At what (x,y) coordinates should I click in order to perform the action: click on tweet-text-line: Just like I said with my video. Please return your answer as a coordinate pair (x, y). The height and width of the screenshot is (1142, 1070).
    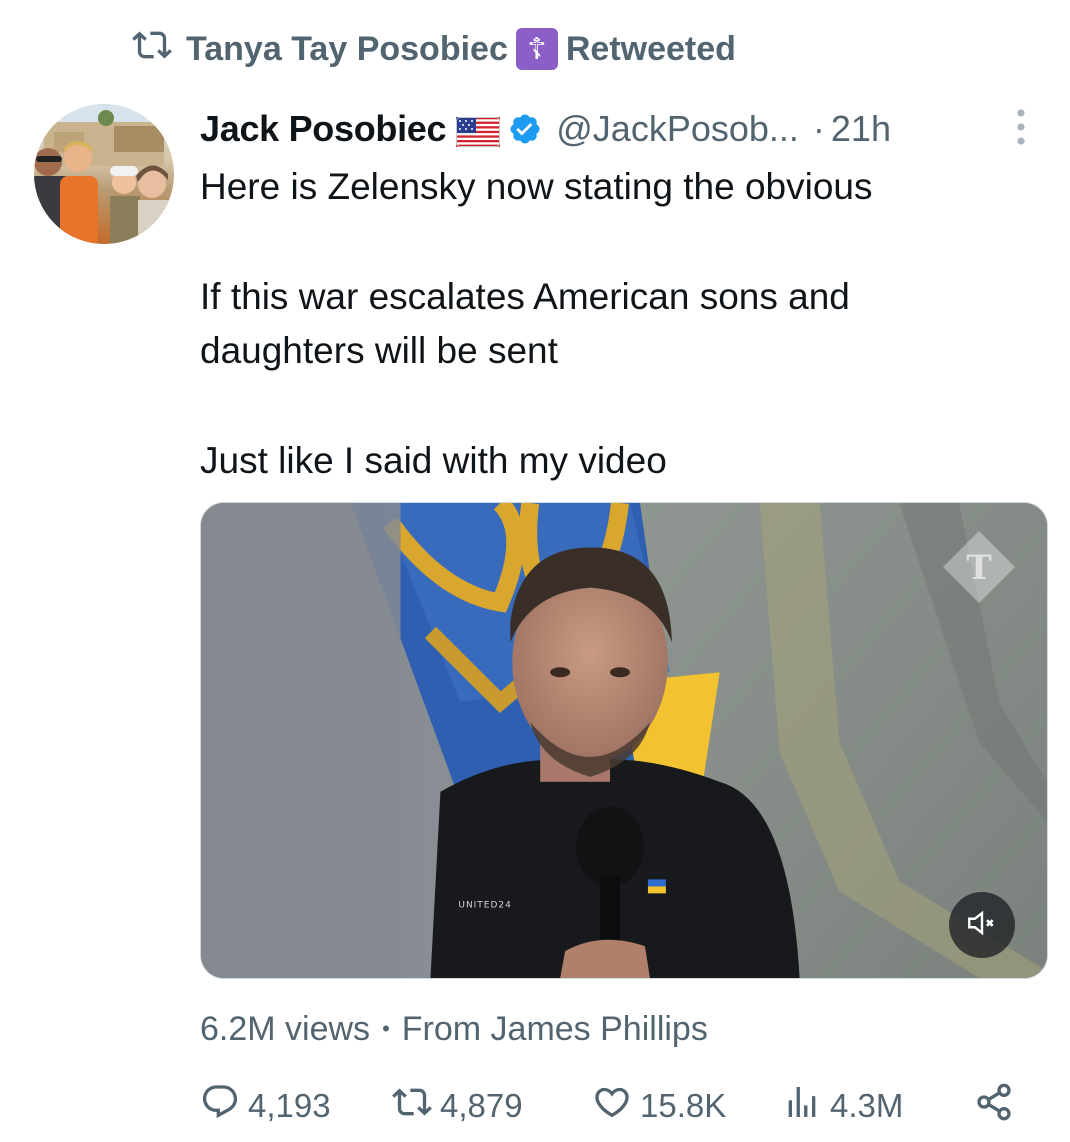
    Looking at the image, I should click on (433, 460).